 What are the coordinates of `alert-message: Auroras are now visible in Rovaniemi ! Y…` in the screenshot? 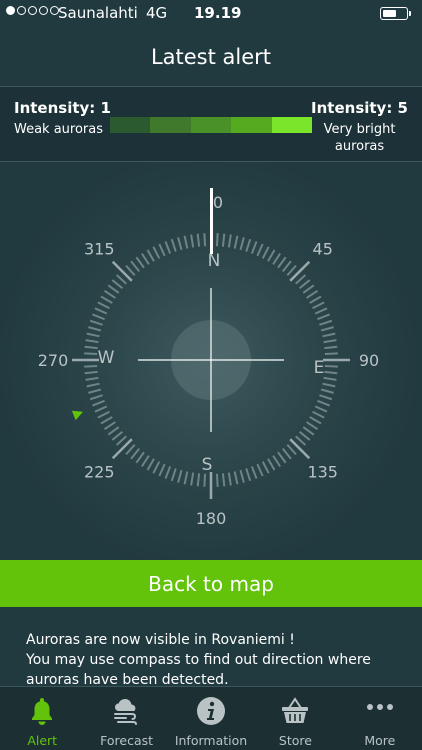 It's located at (218, 660).